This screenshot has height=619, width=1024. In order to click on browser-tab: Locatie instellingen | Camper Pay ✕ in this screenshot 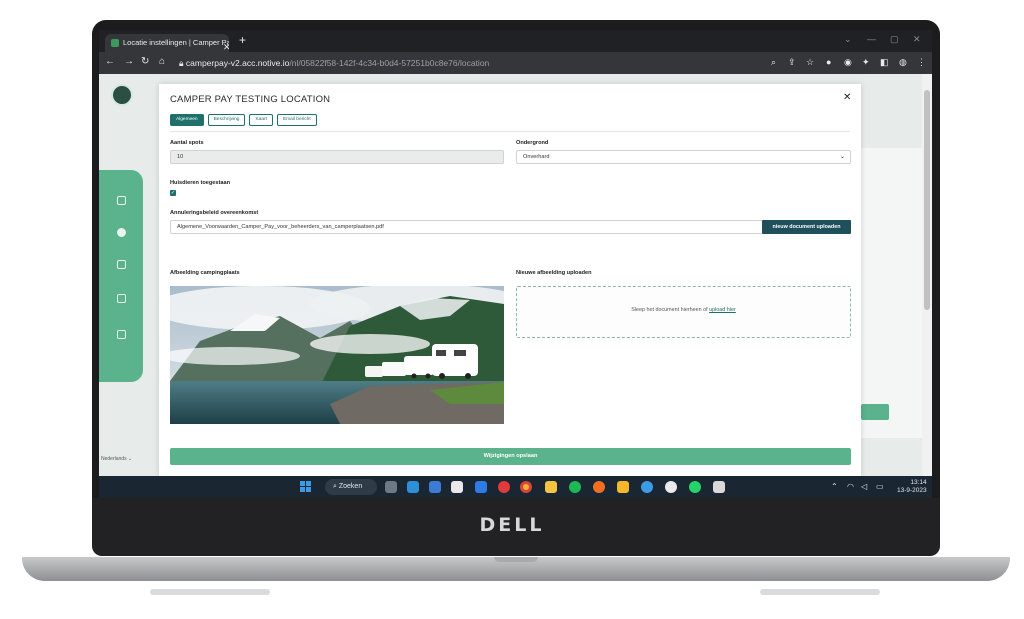, I will do `click(167, 43)`.